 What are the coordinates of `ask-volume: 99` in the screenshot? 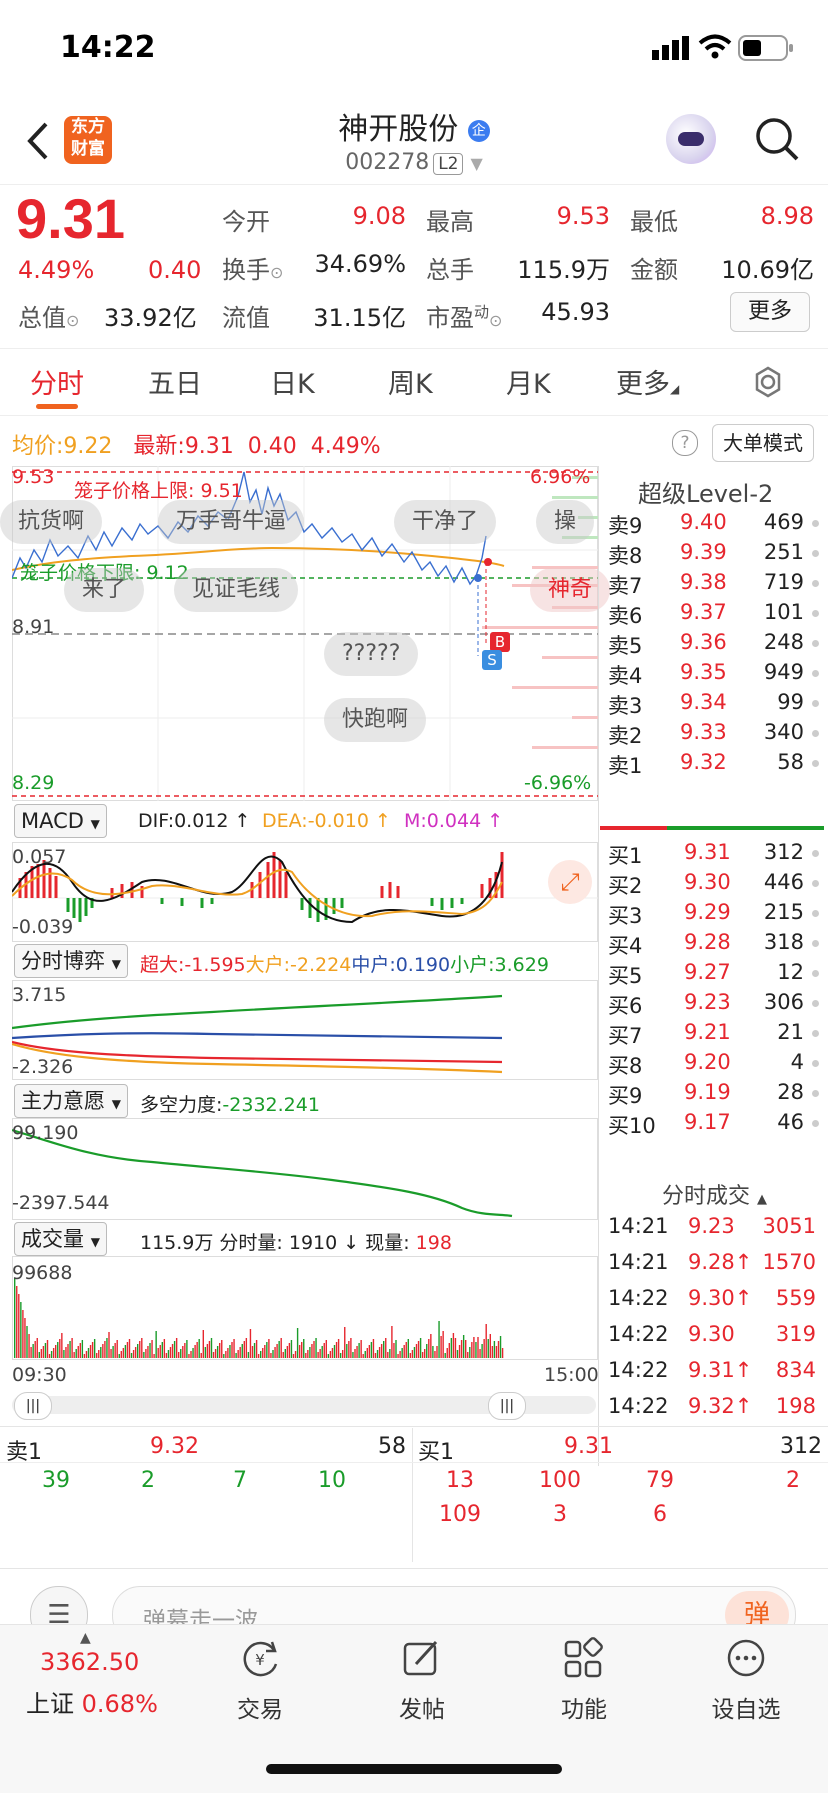 It's located at (790, 702).